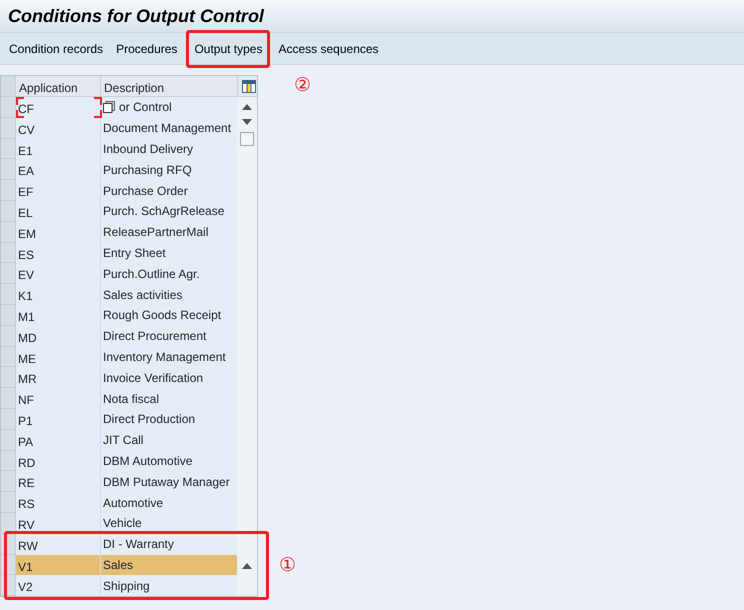  Describe the element at coordinates (58, 211) in the screenshot. I see `table-cell: EL` at that location.